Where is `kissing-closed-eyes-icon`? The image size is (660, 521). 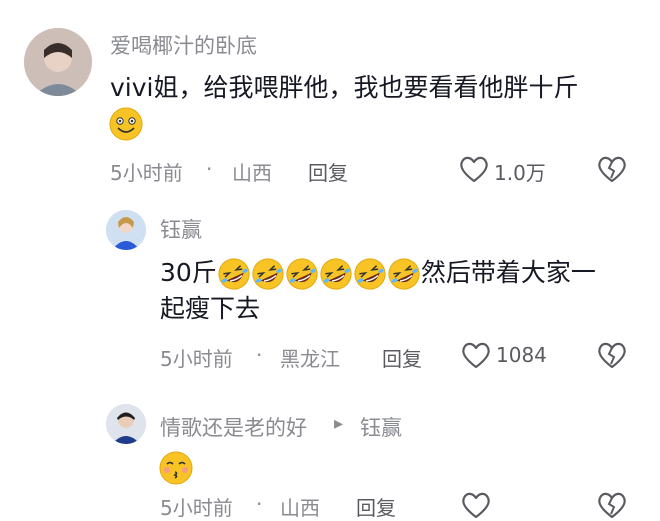
kissing-closed-eyes-icon is located at coordinates (176, 468).